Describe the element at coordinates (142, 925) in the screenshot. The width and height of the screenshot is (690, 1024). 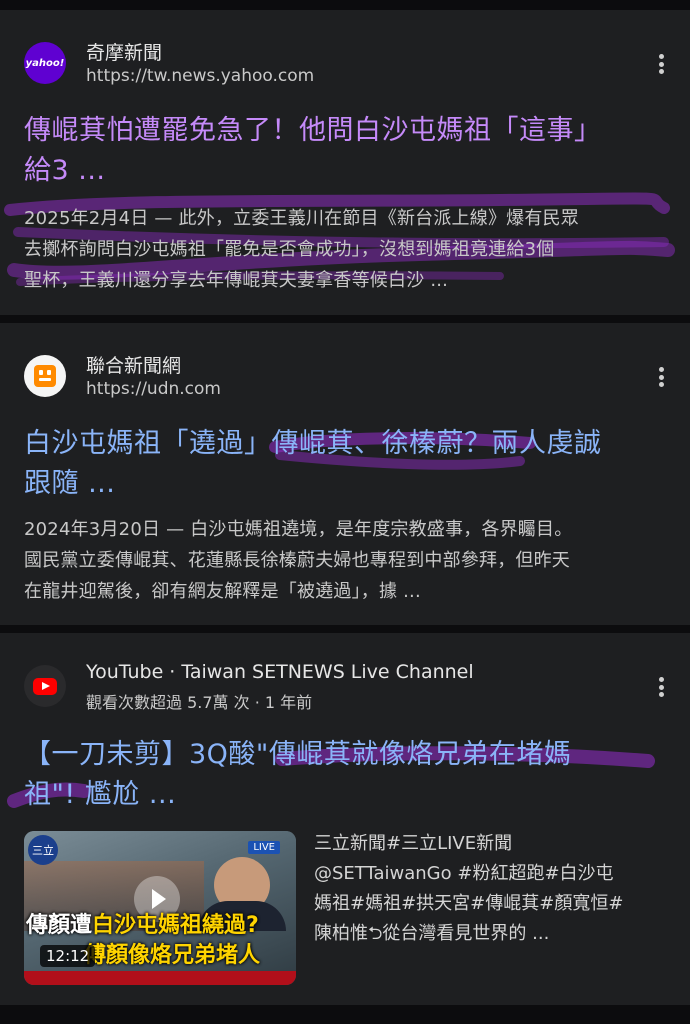
I see `thumbnail-caption: 傳顏遭白沙屯媽祖繞過?` at that location.